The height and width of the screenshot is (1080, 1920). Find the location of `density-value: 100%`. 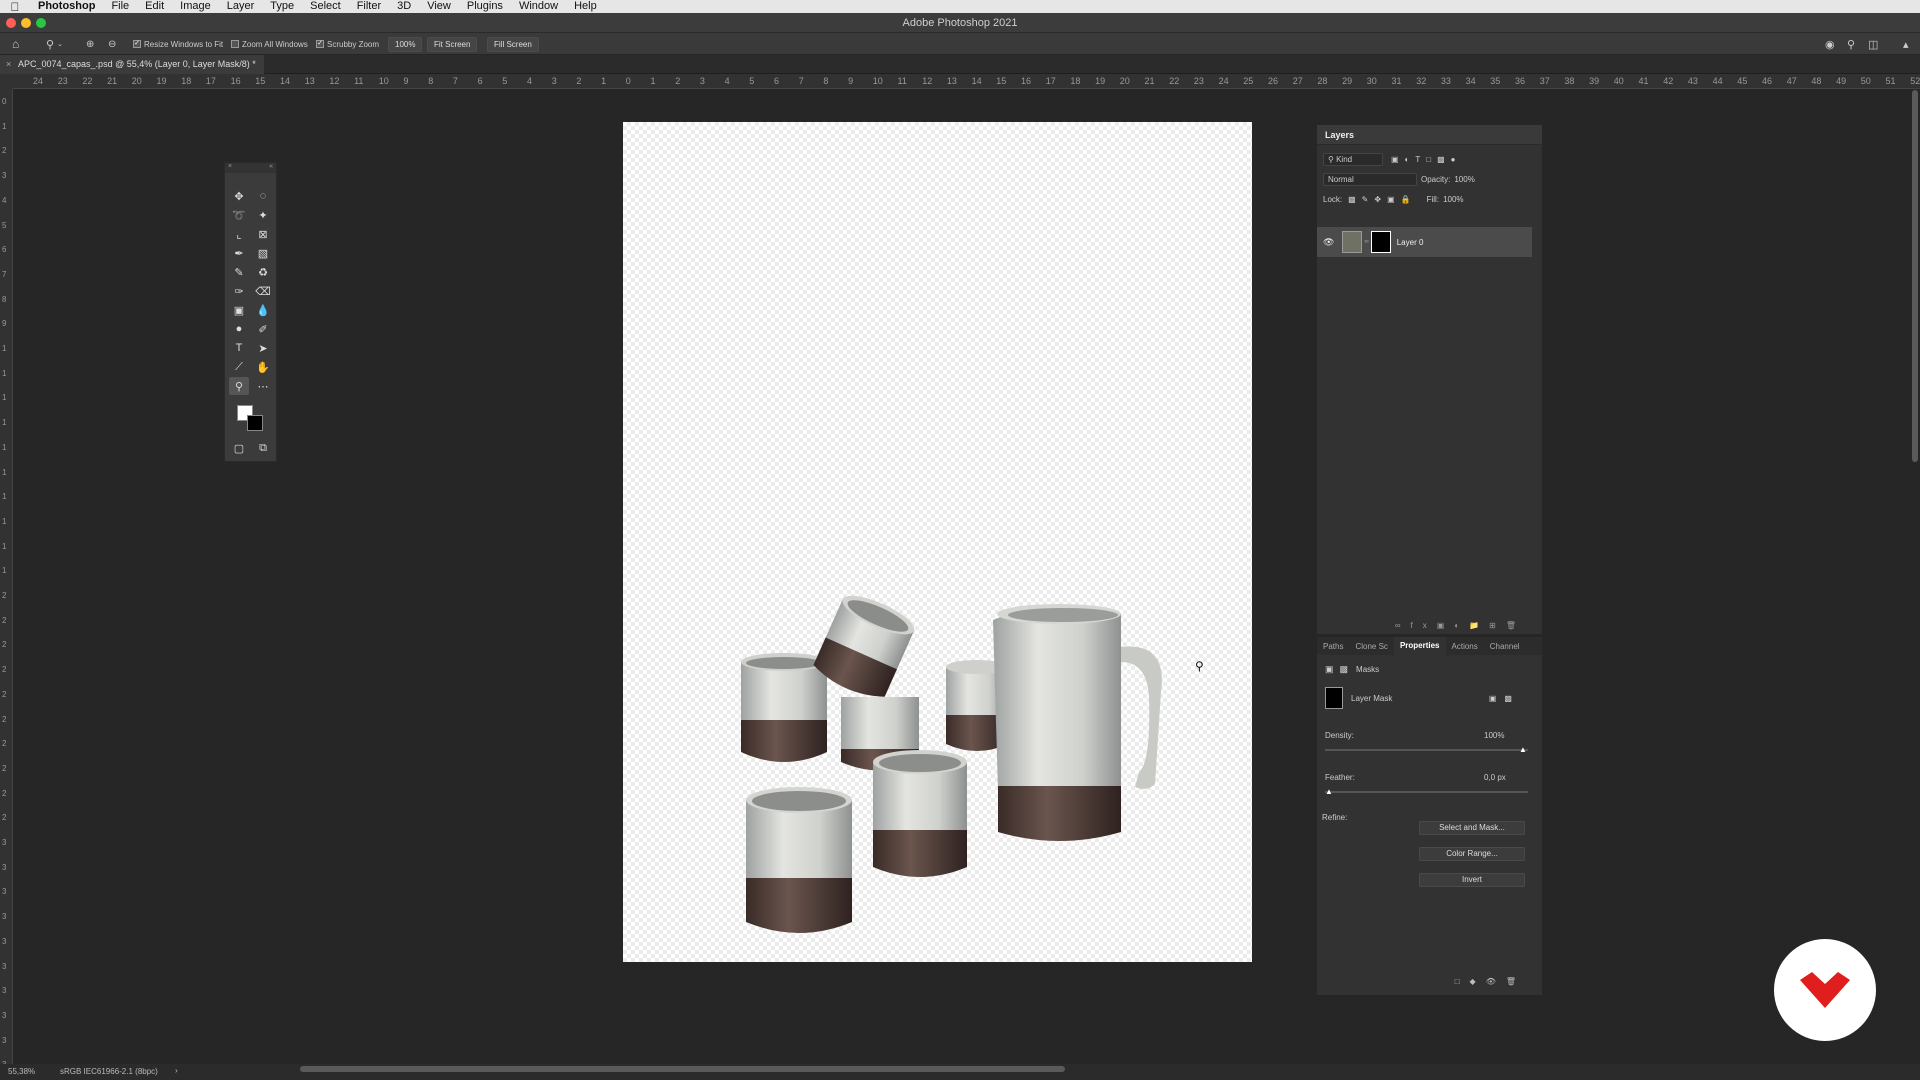

density-value: 100% is located at coordinates (1504, 735).